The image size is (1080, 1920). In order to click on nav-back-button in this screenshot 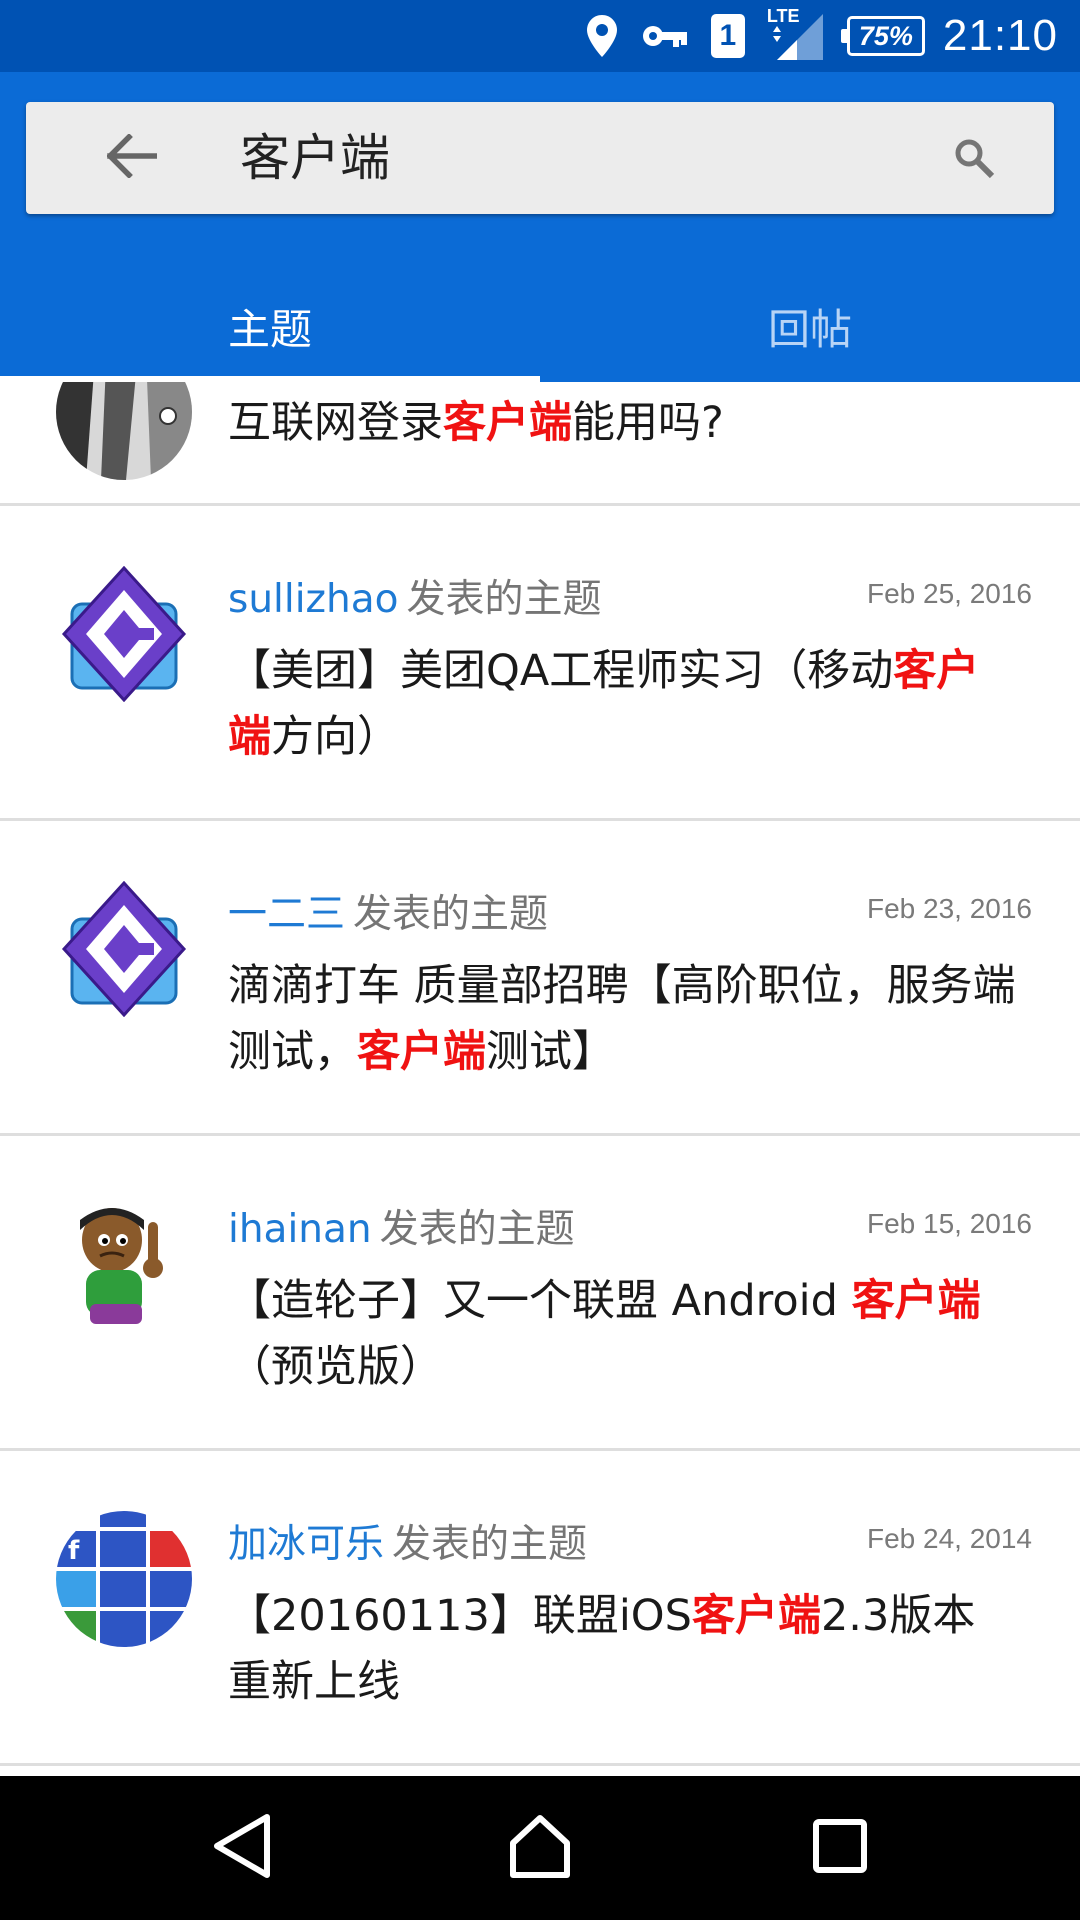, I will do `click(242, 1848)`.